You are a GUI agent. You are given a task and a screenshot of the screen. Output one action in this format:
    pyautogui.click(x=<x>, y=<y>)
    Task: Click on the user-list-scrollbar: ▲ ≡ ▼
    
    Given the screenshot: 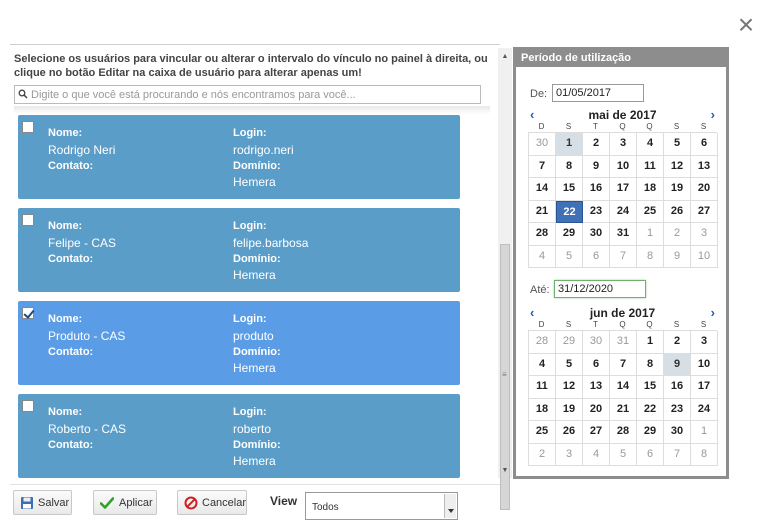 What is the action you would take?
    pyautogui.click(x=505, y=279)
    